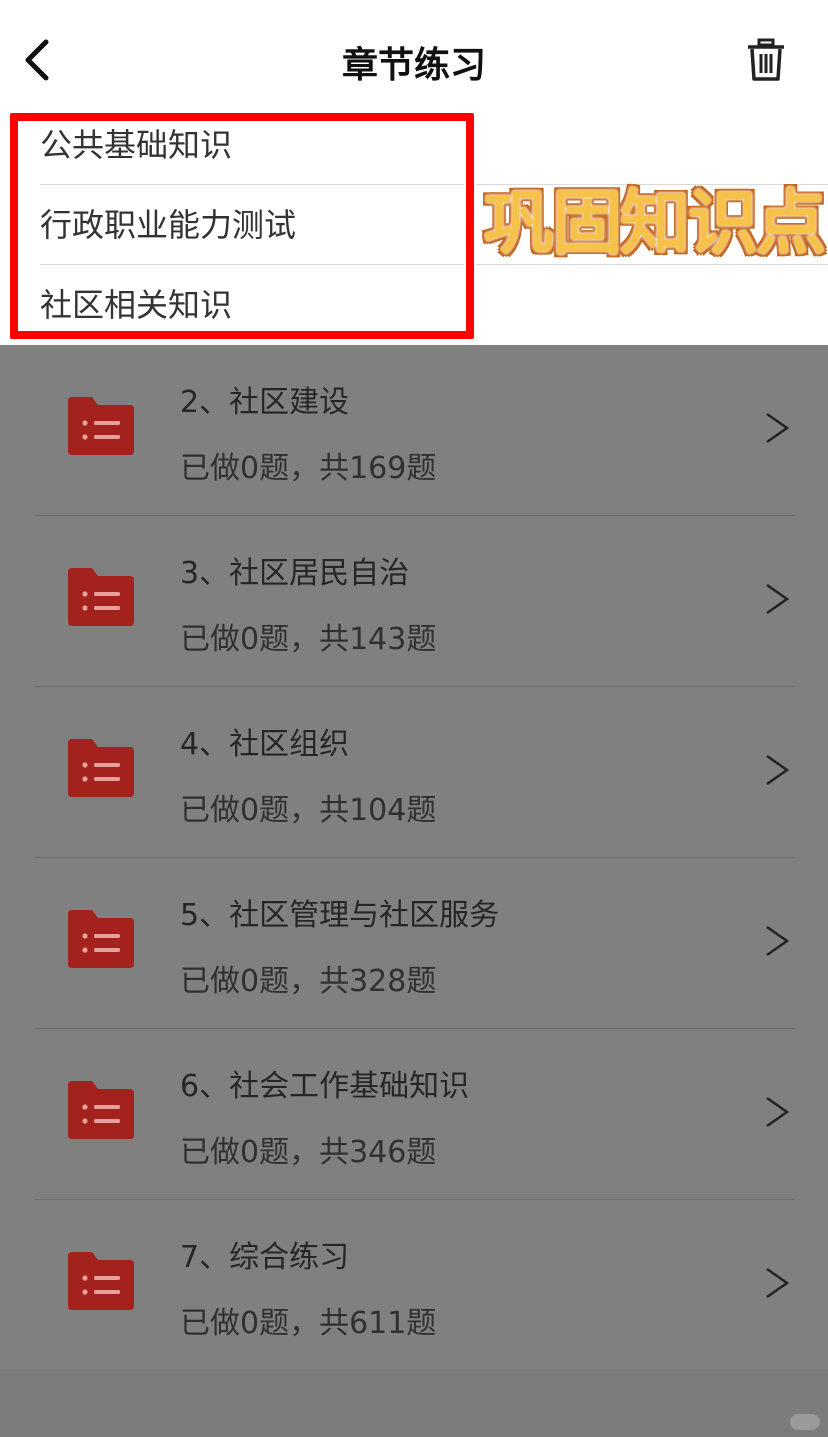  What do you see at coordinates (340, 915) in the screenshot?
I see `chapter-title: 5、社区管理与社区服务` at bounding box center [340, 915].